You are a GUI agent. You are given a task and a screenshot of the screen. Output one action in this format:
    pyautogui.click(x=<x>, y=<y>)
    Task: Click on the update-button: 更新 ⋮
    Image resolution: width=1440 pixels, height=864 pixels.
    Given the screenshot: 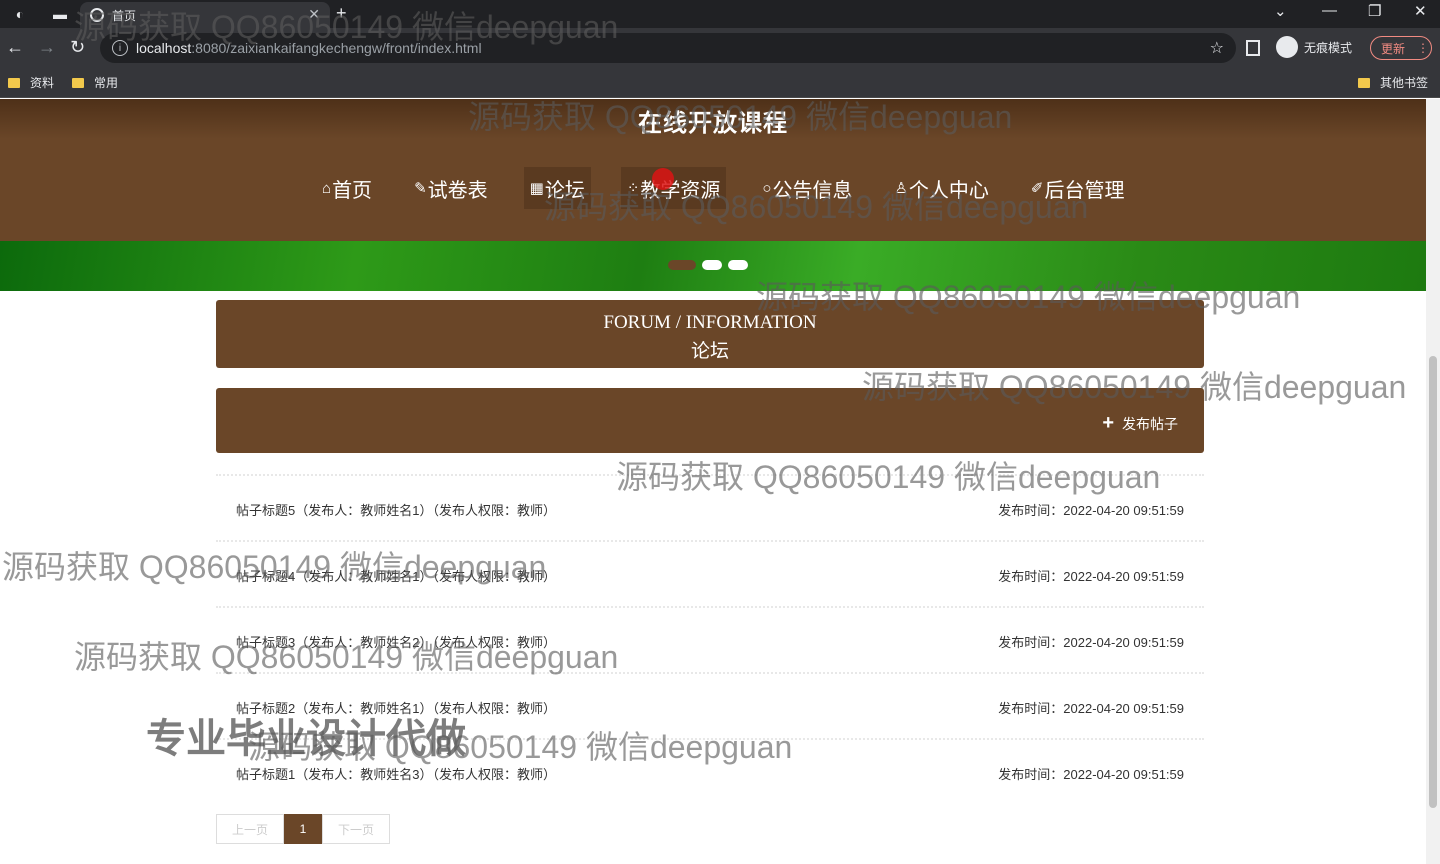 What is the action you would take?
    pyautogui.click(x=1401, y=48)
    